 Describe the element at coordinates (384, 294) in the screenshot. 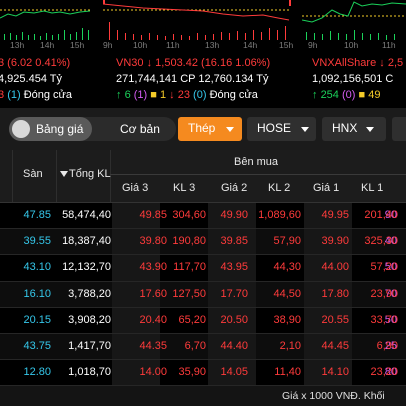

I see `cell-kl1: 23,90` at that location.